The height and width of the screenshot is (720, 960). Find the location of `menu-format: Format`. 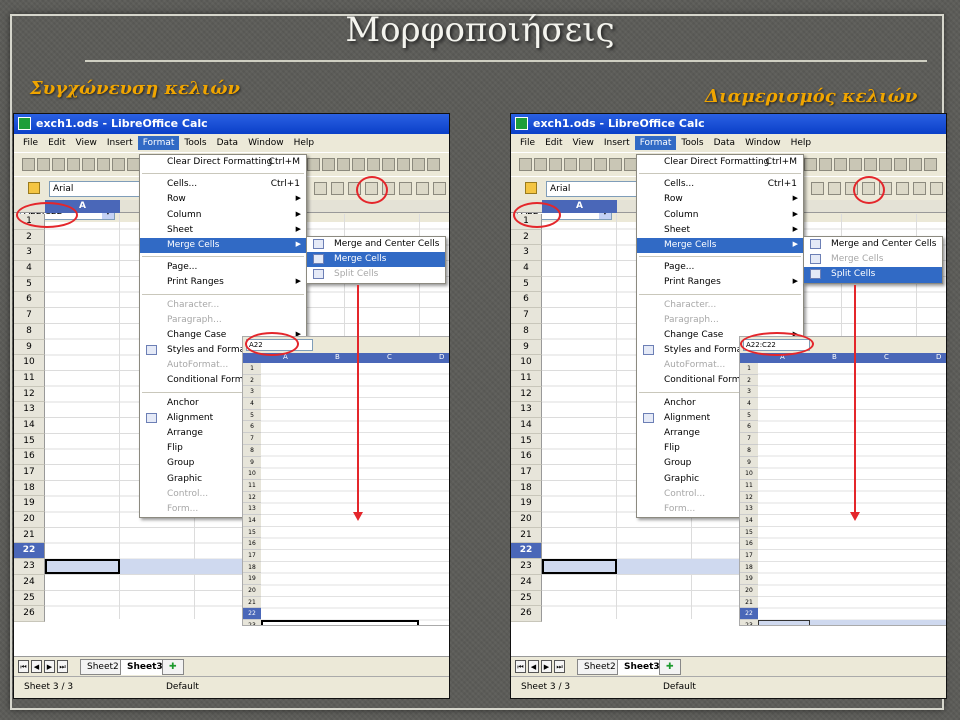

menu-format: Format is located at coordinates (158, 143).